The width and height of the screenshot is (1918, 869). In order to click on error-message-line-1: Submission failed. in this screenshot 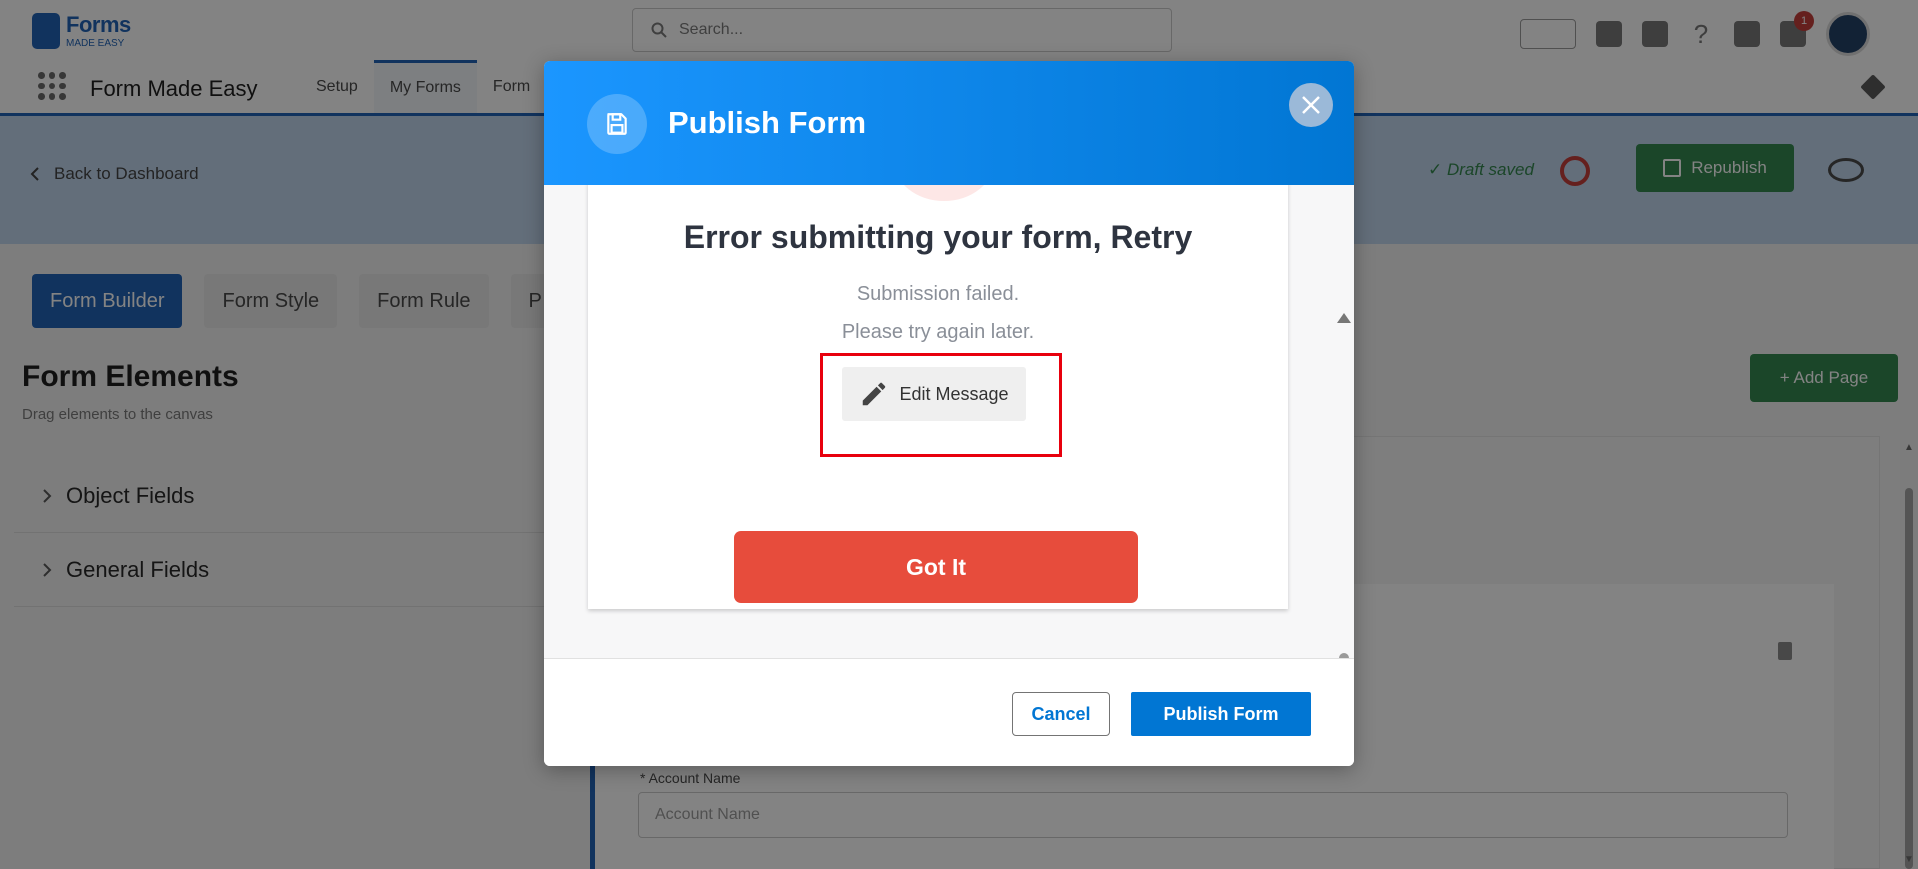, I will do `click(938, 294)`.